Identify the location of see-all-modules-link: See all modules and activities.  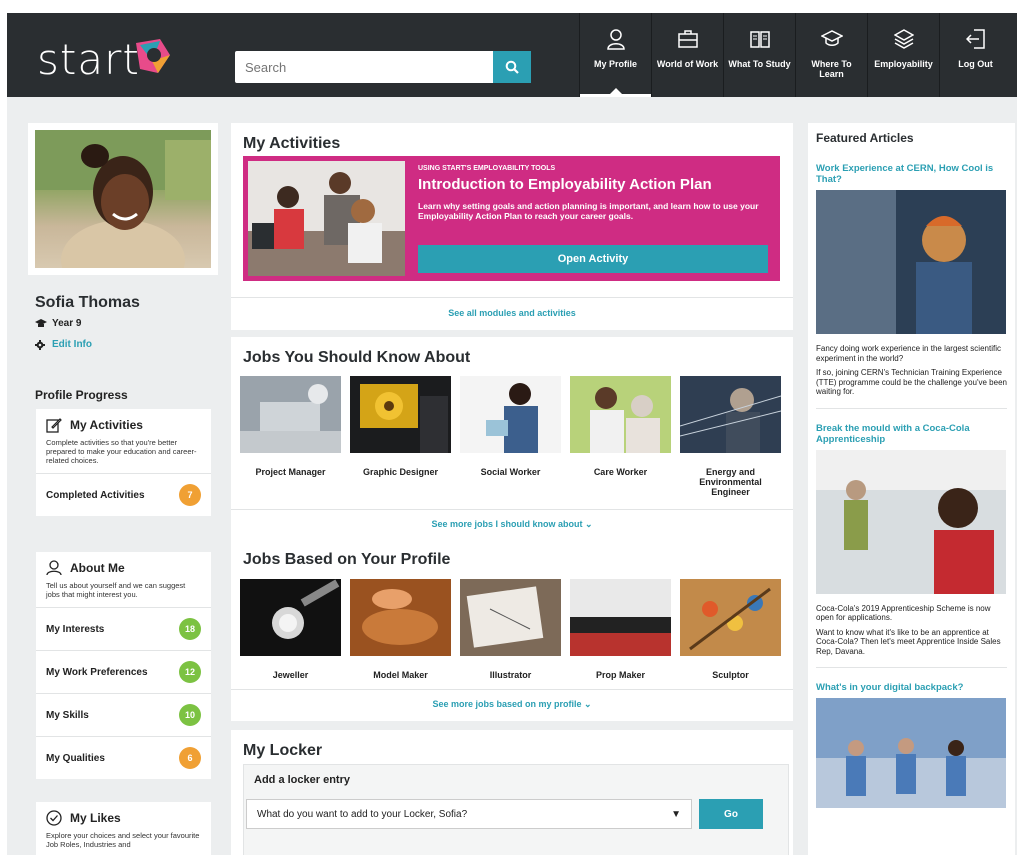
(512, 313).